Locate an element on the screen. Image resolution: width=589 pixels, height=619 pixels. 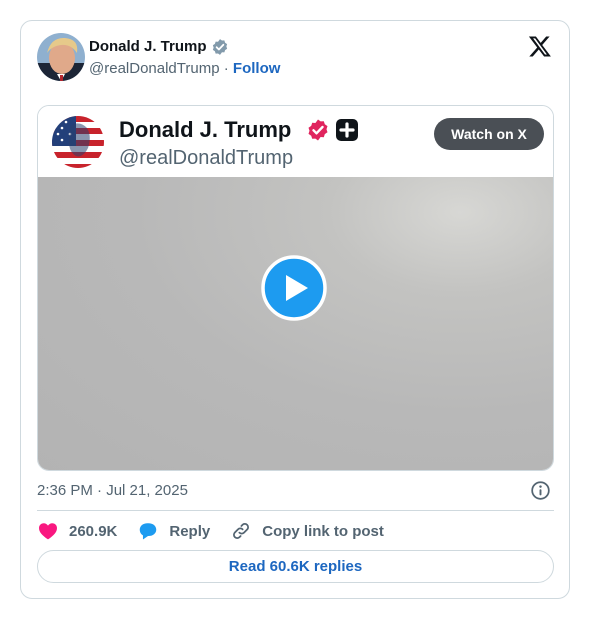
copy-link-button: Copy link to post is located at coordinates (307, 531).